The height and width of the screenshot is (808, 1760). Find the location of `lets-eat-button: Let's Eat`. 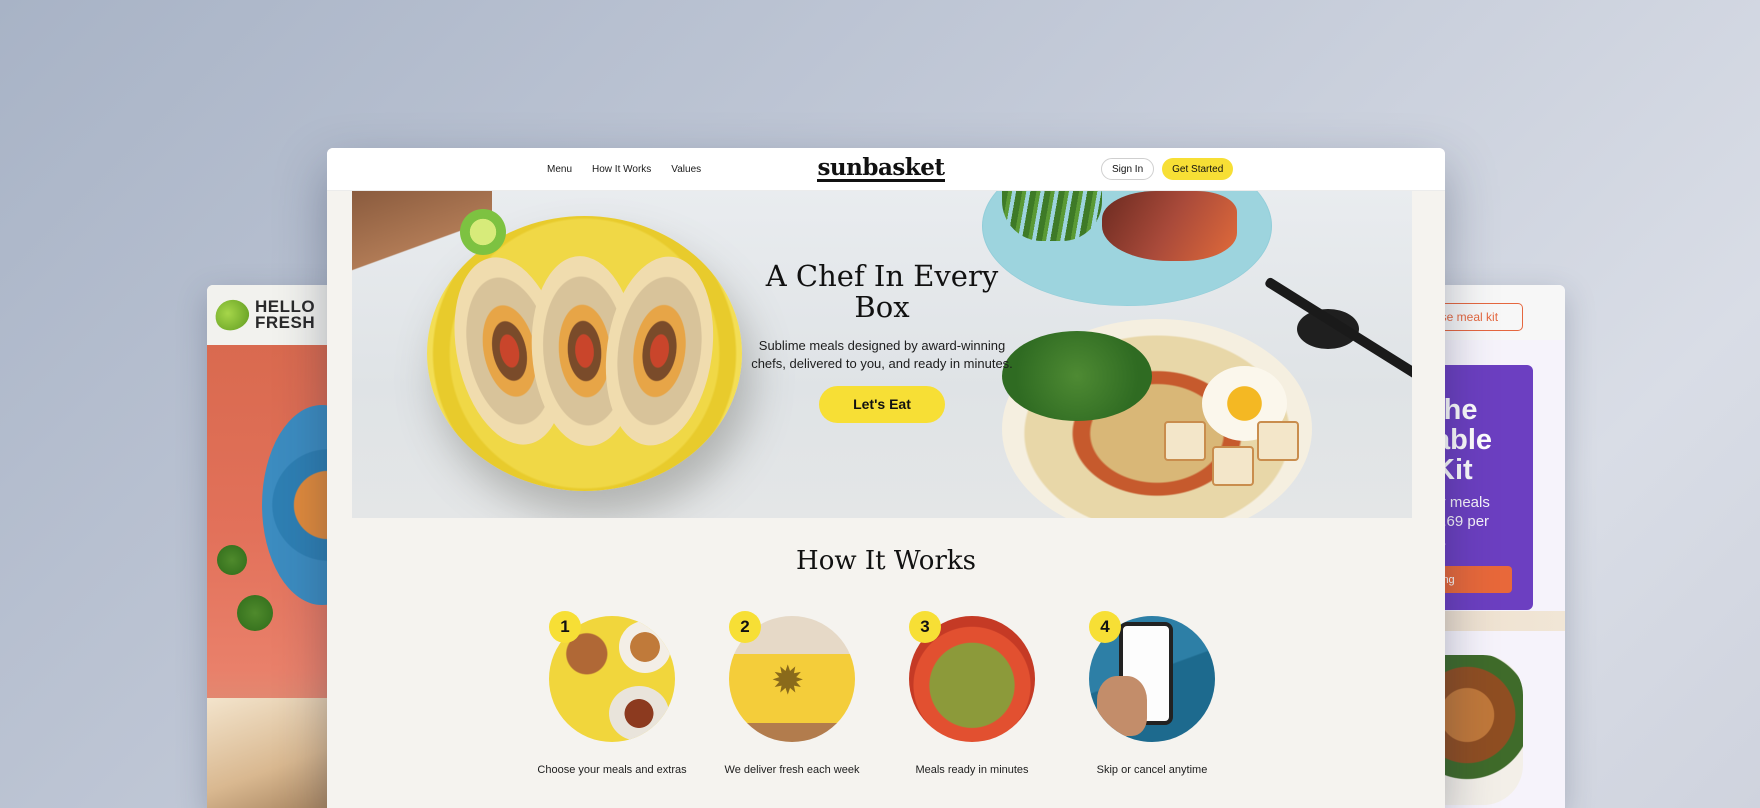

lets-eat-button: Let's Eat is located at coordinates (882, 404).